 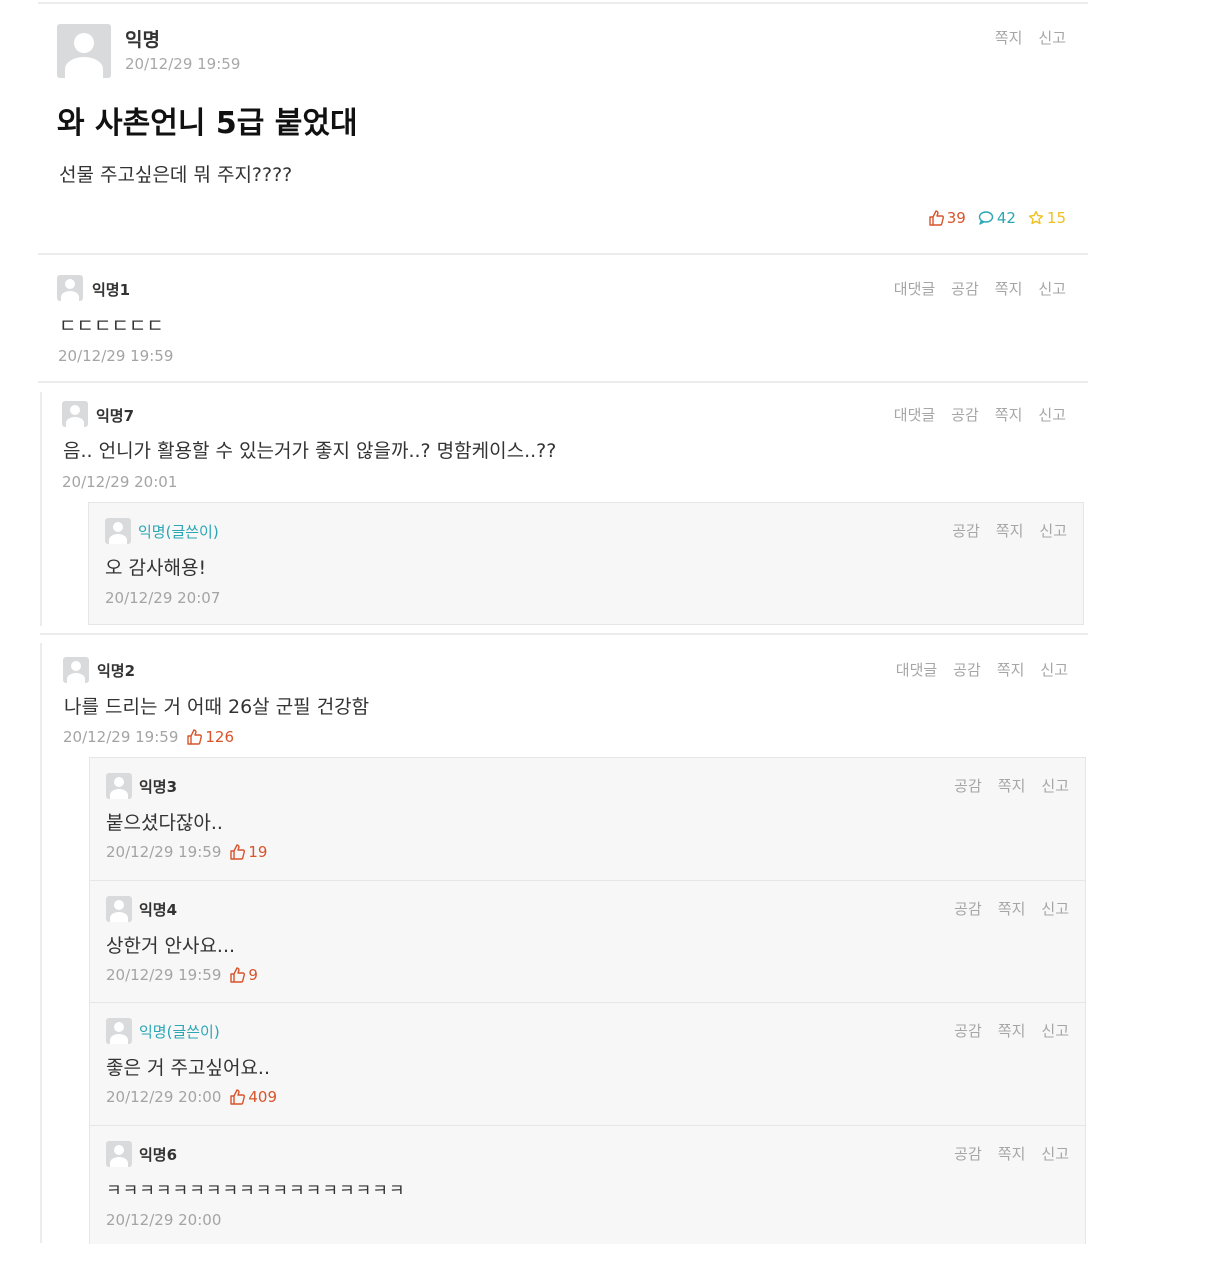 What do you see at coordinates (243, 975) in the screenshot?
I see `reply-like-count: 9` at bounding box center [243, 975].